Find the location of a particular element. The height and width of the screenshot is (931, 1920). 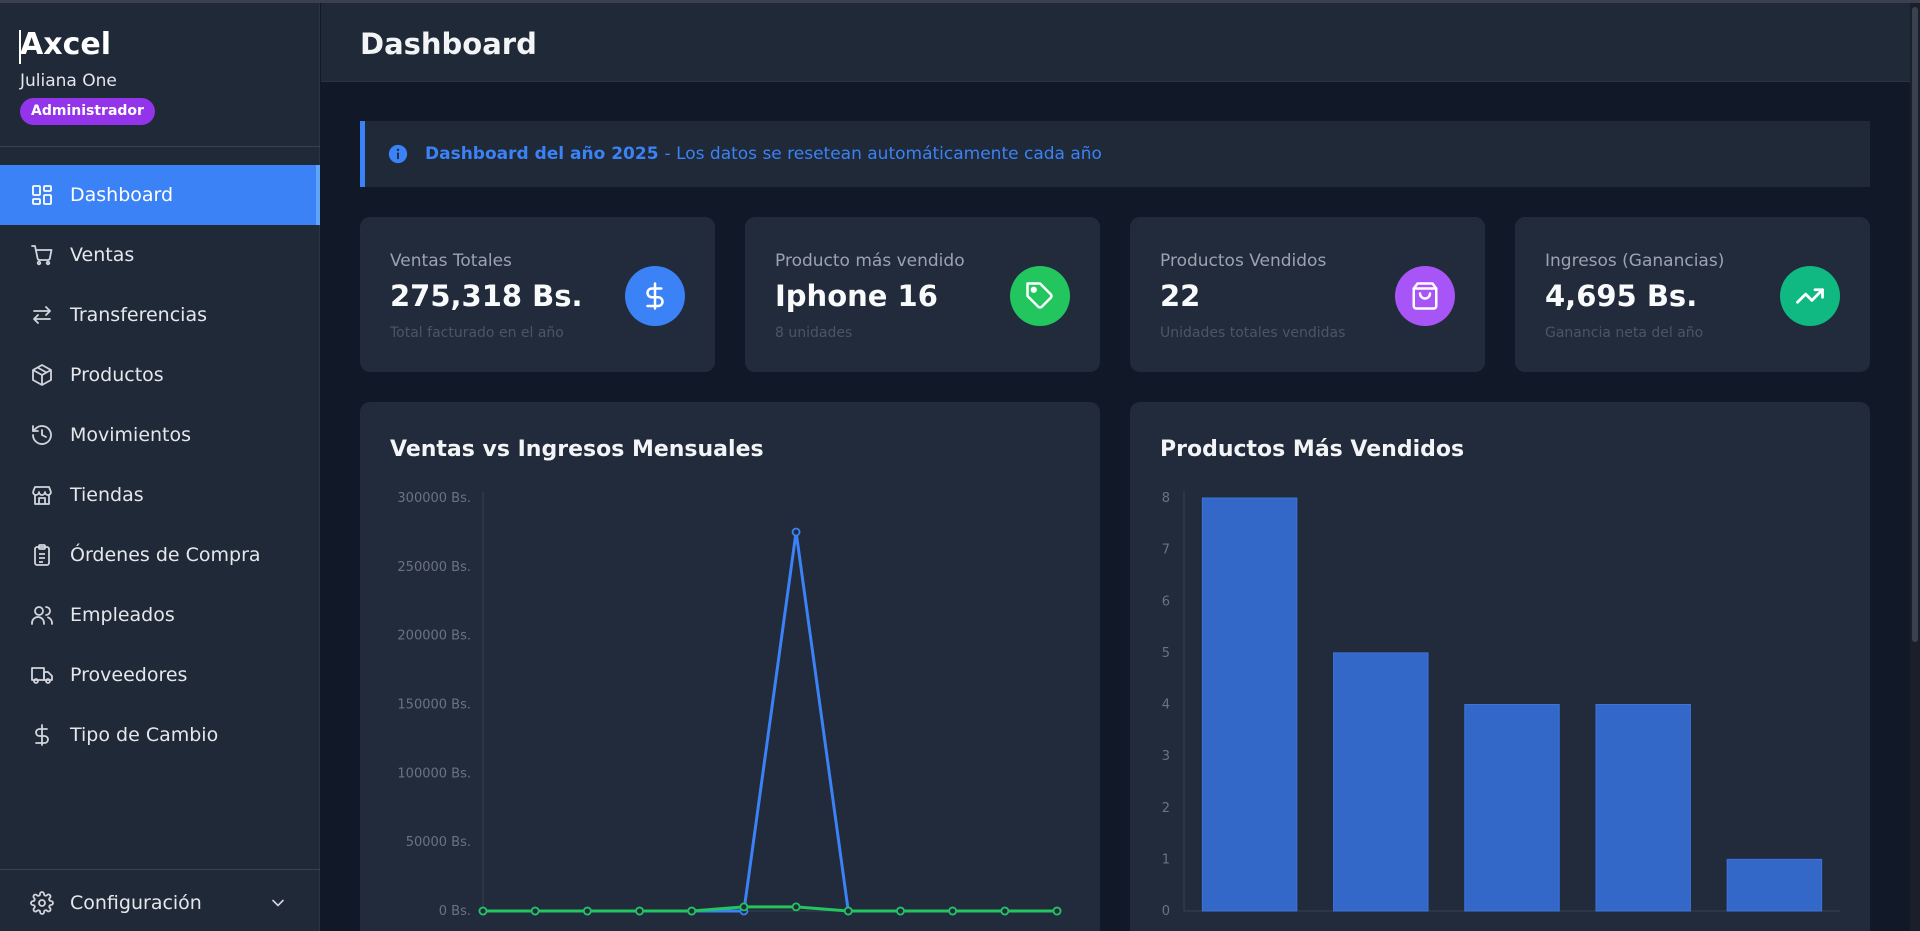

sidebar-item-productos: Productos is located at coordinates (160, 375).